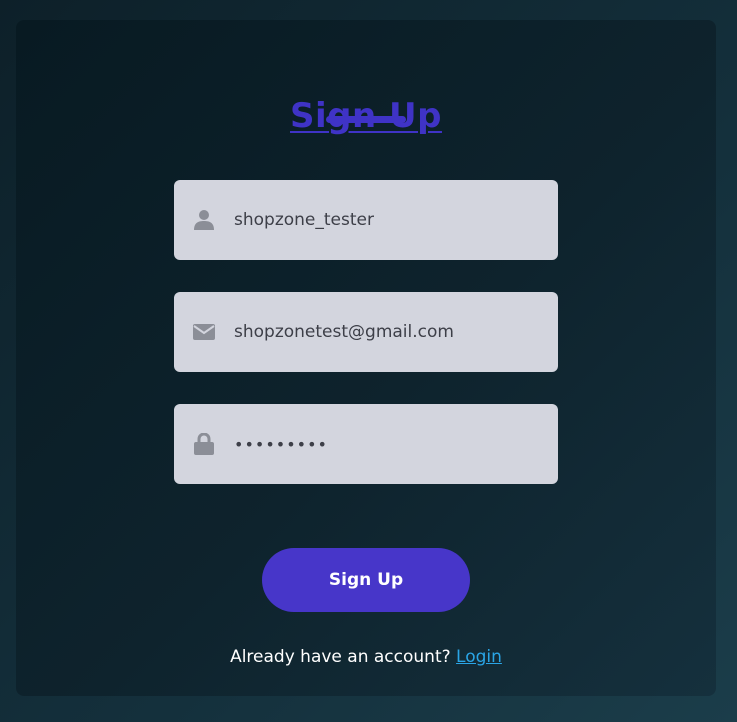  Describe the element at coordinates (204, 444) in the screenshot. I see `lock-icon` at that location.